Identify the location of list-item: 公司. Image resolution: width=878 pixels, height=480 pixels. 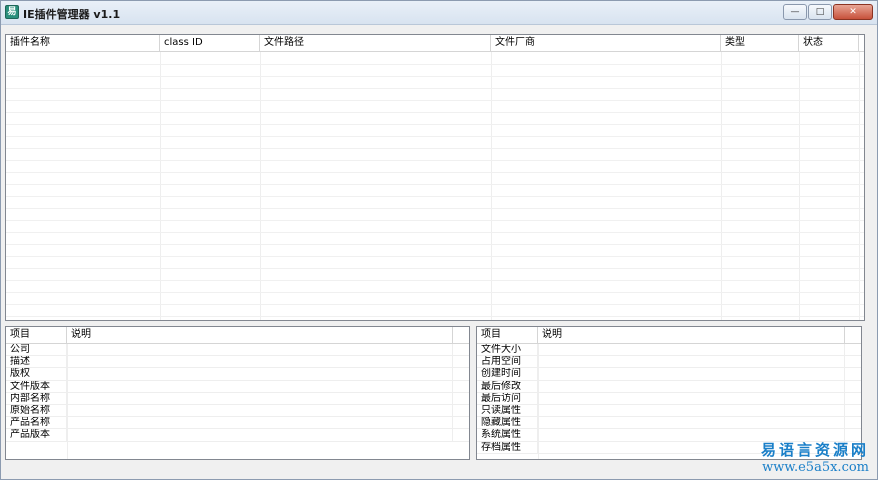
(237, 350).